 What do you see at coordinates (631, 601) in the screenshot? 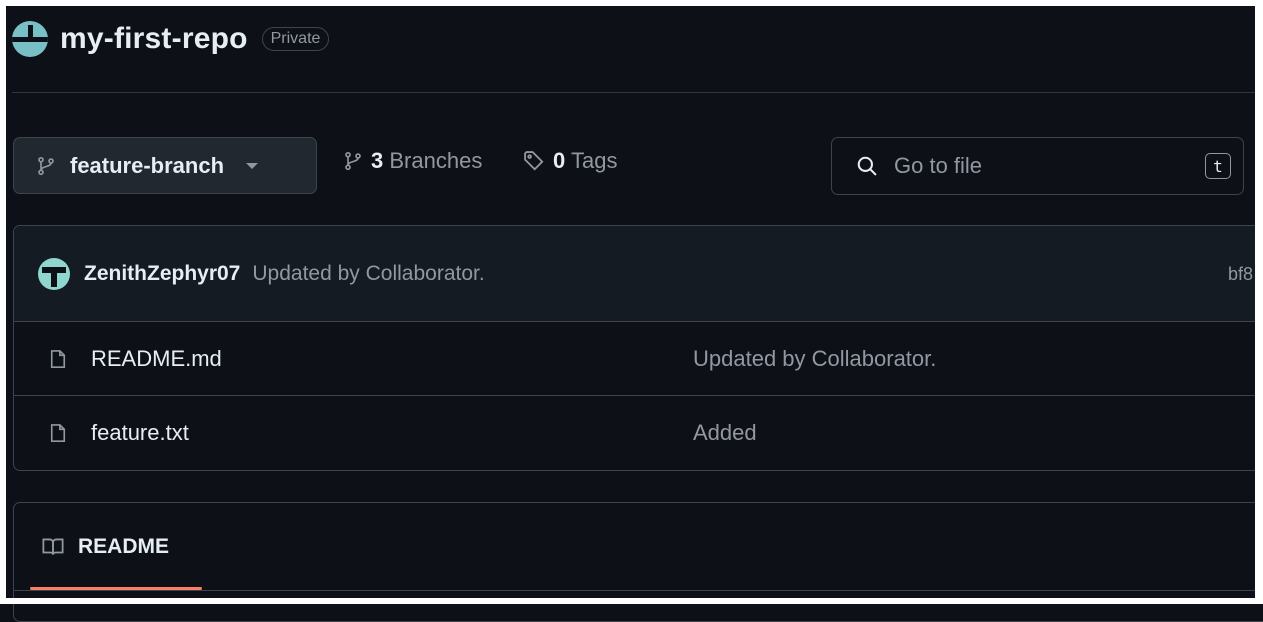
I see `screenshot-edge-bottom` at bounding box center [631, 601].